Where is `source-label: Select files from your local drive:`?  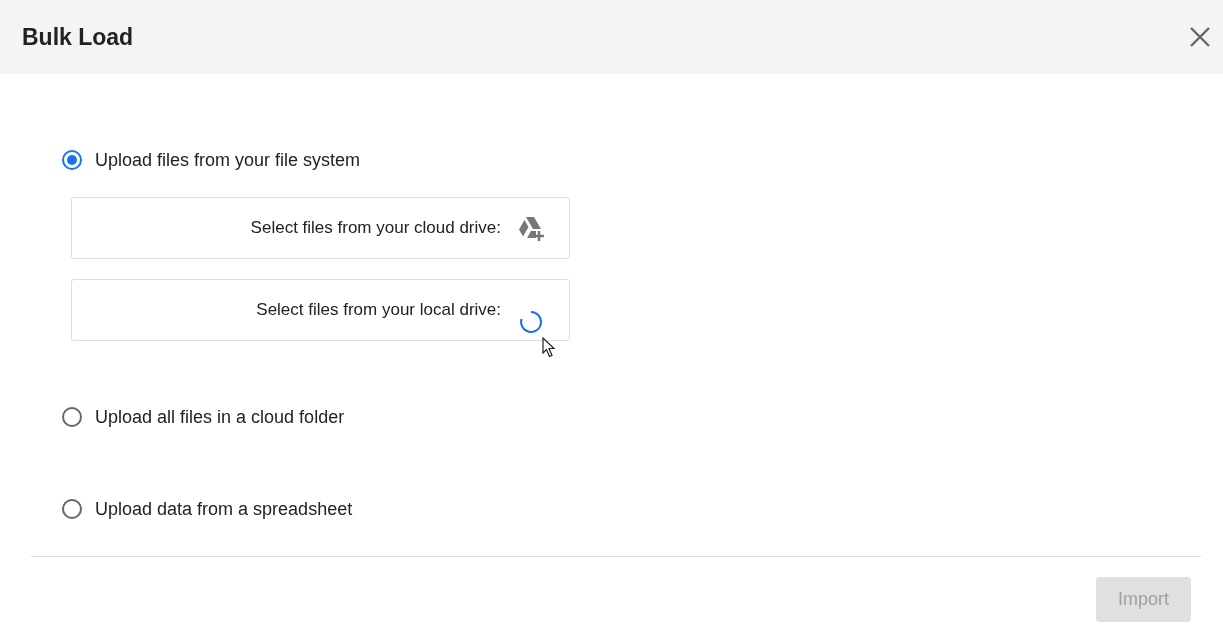
source-label: Select files from your local drive: is located at coordinates (378, 310).